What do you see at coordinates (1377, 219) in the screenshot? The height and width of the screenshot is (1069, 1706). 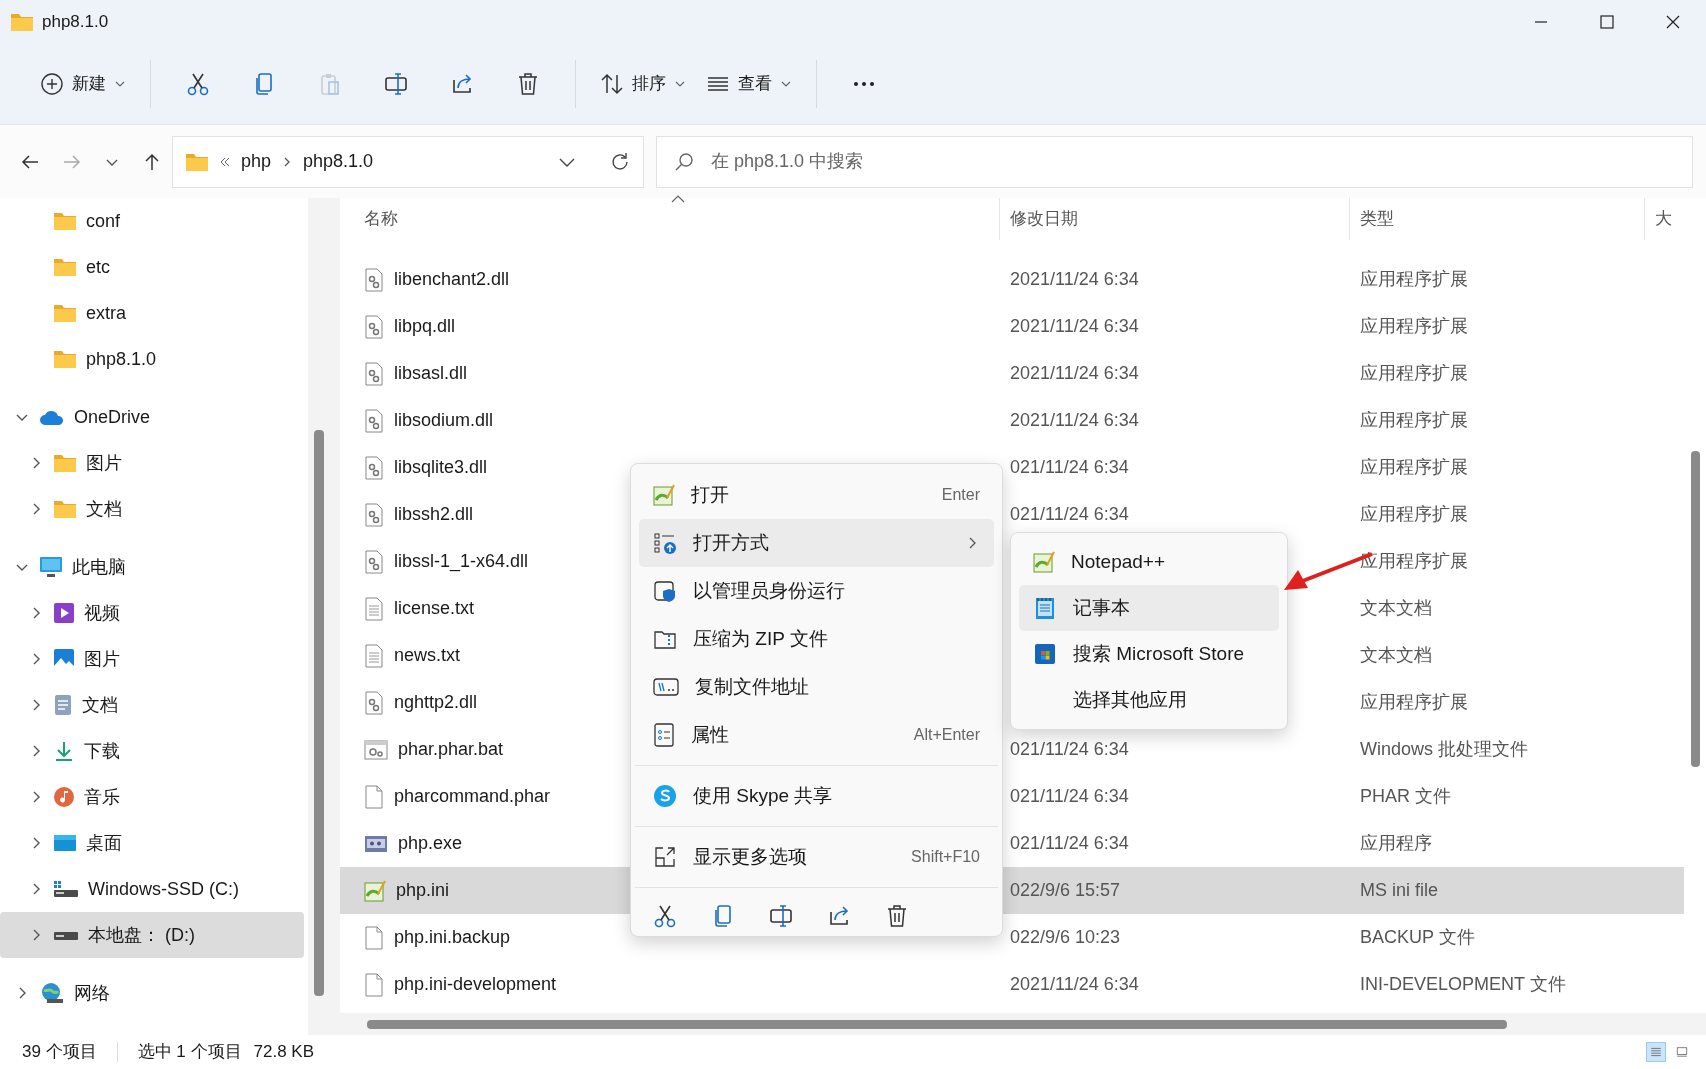 I see `column-header: 类型` at bounding box center [1377, 219].